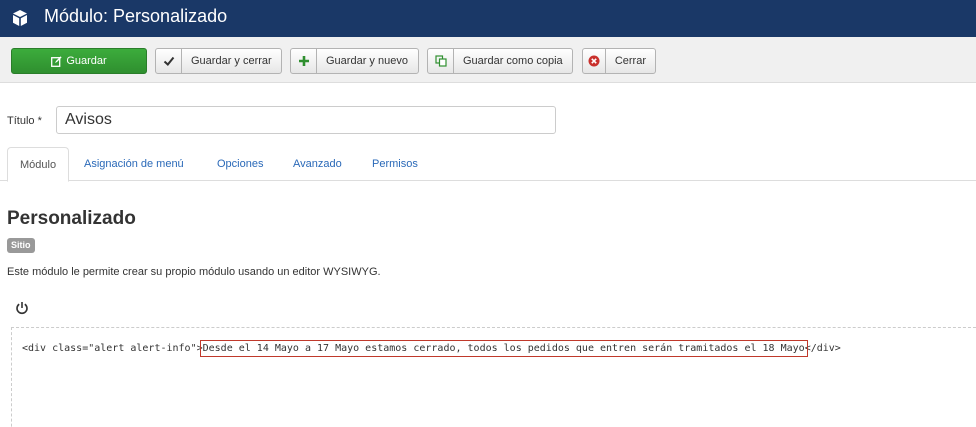  I want to click on save-button: Guardar, so click(79, 61).